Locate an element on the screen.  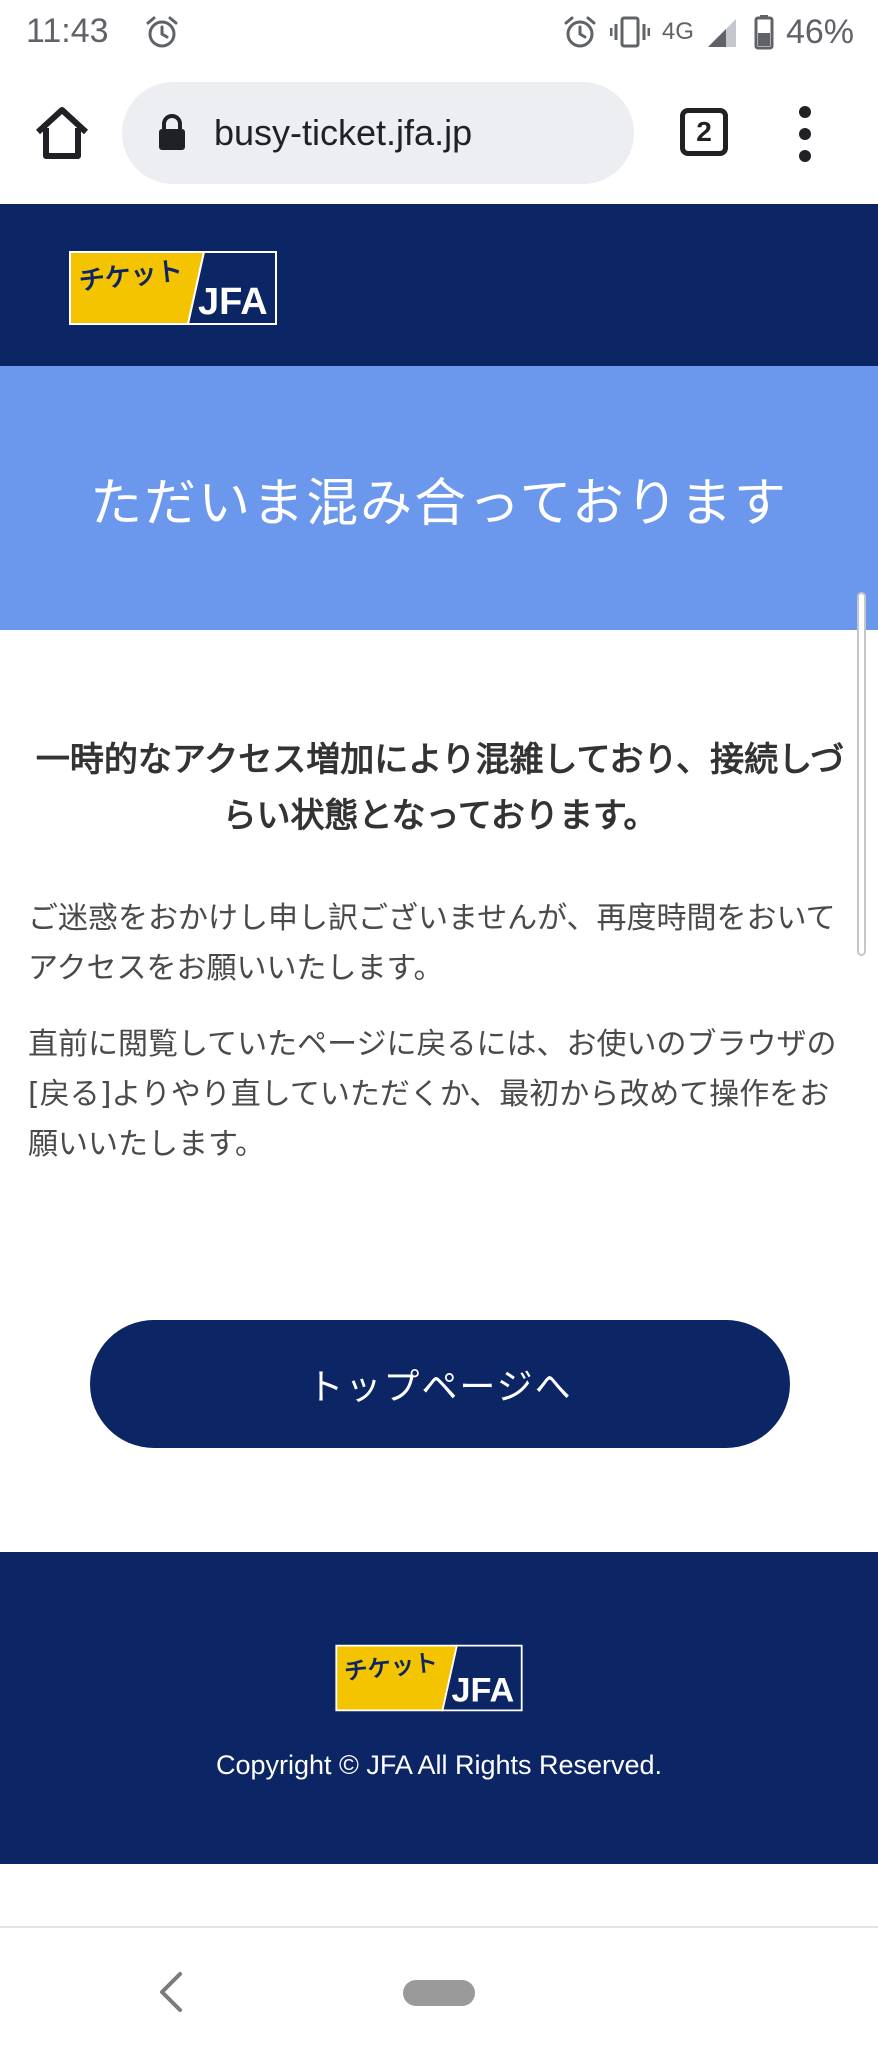
network-type: 4G is located at coordinates (677, 31).